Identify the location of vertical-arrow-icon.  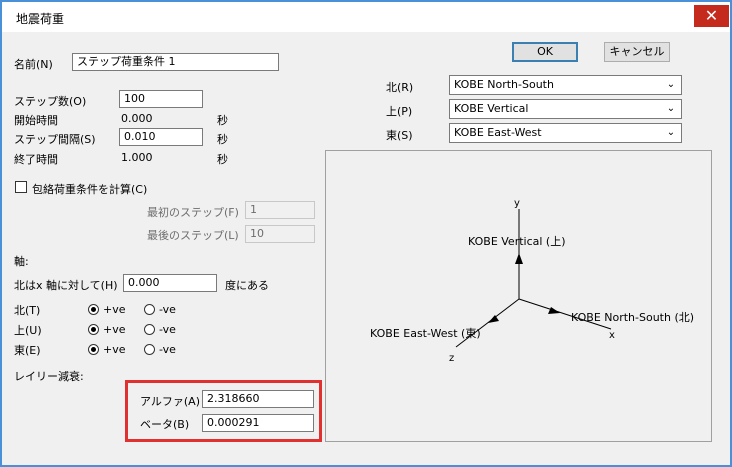
(519, 258).